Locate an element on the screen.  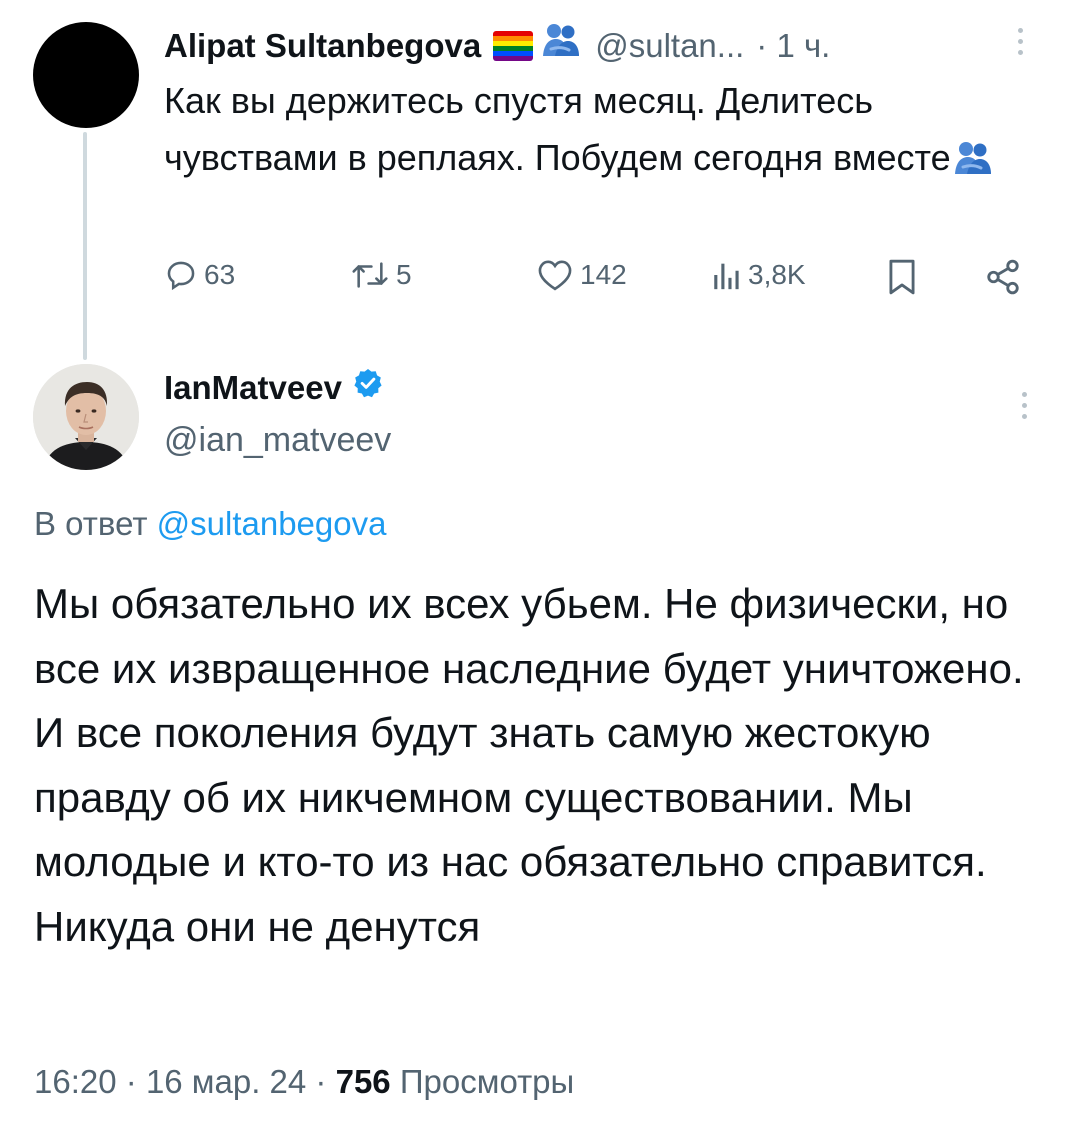
parent-tweet-actions: 63 5 142 3,8K is located at coordinates (599, 284).